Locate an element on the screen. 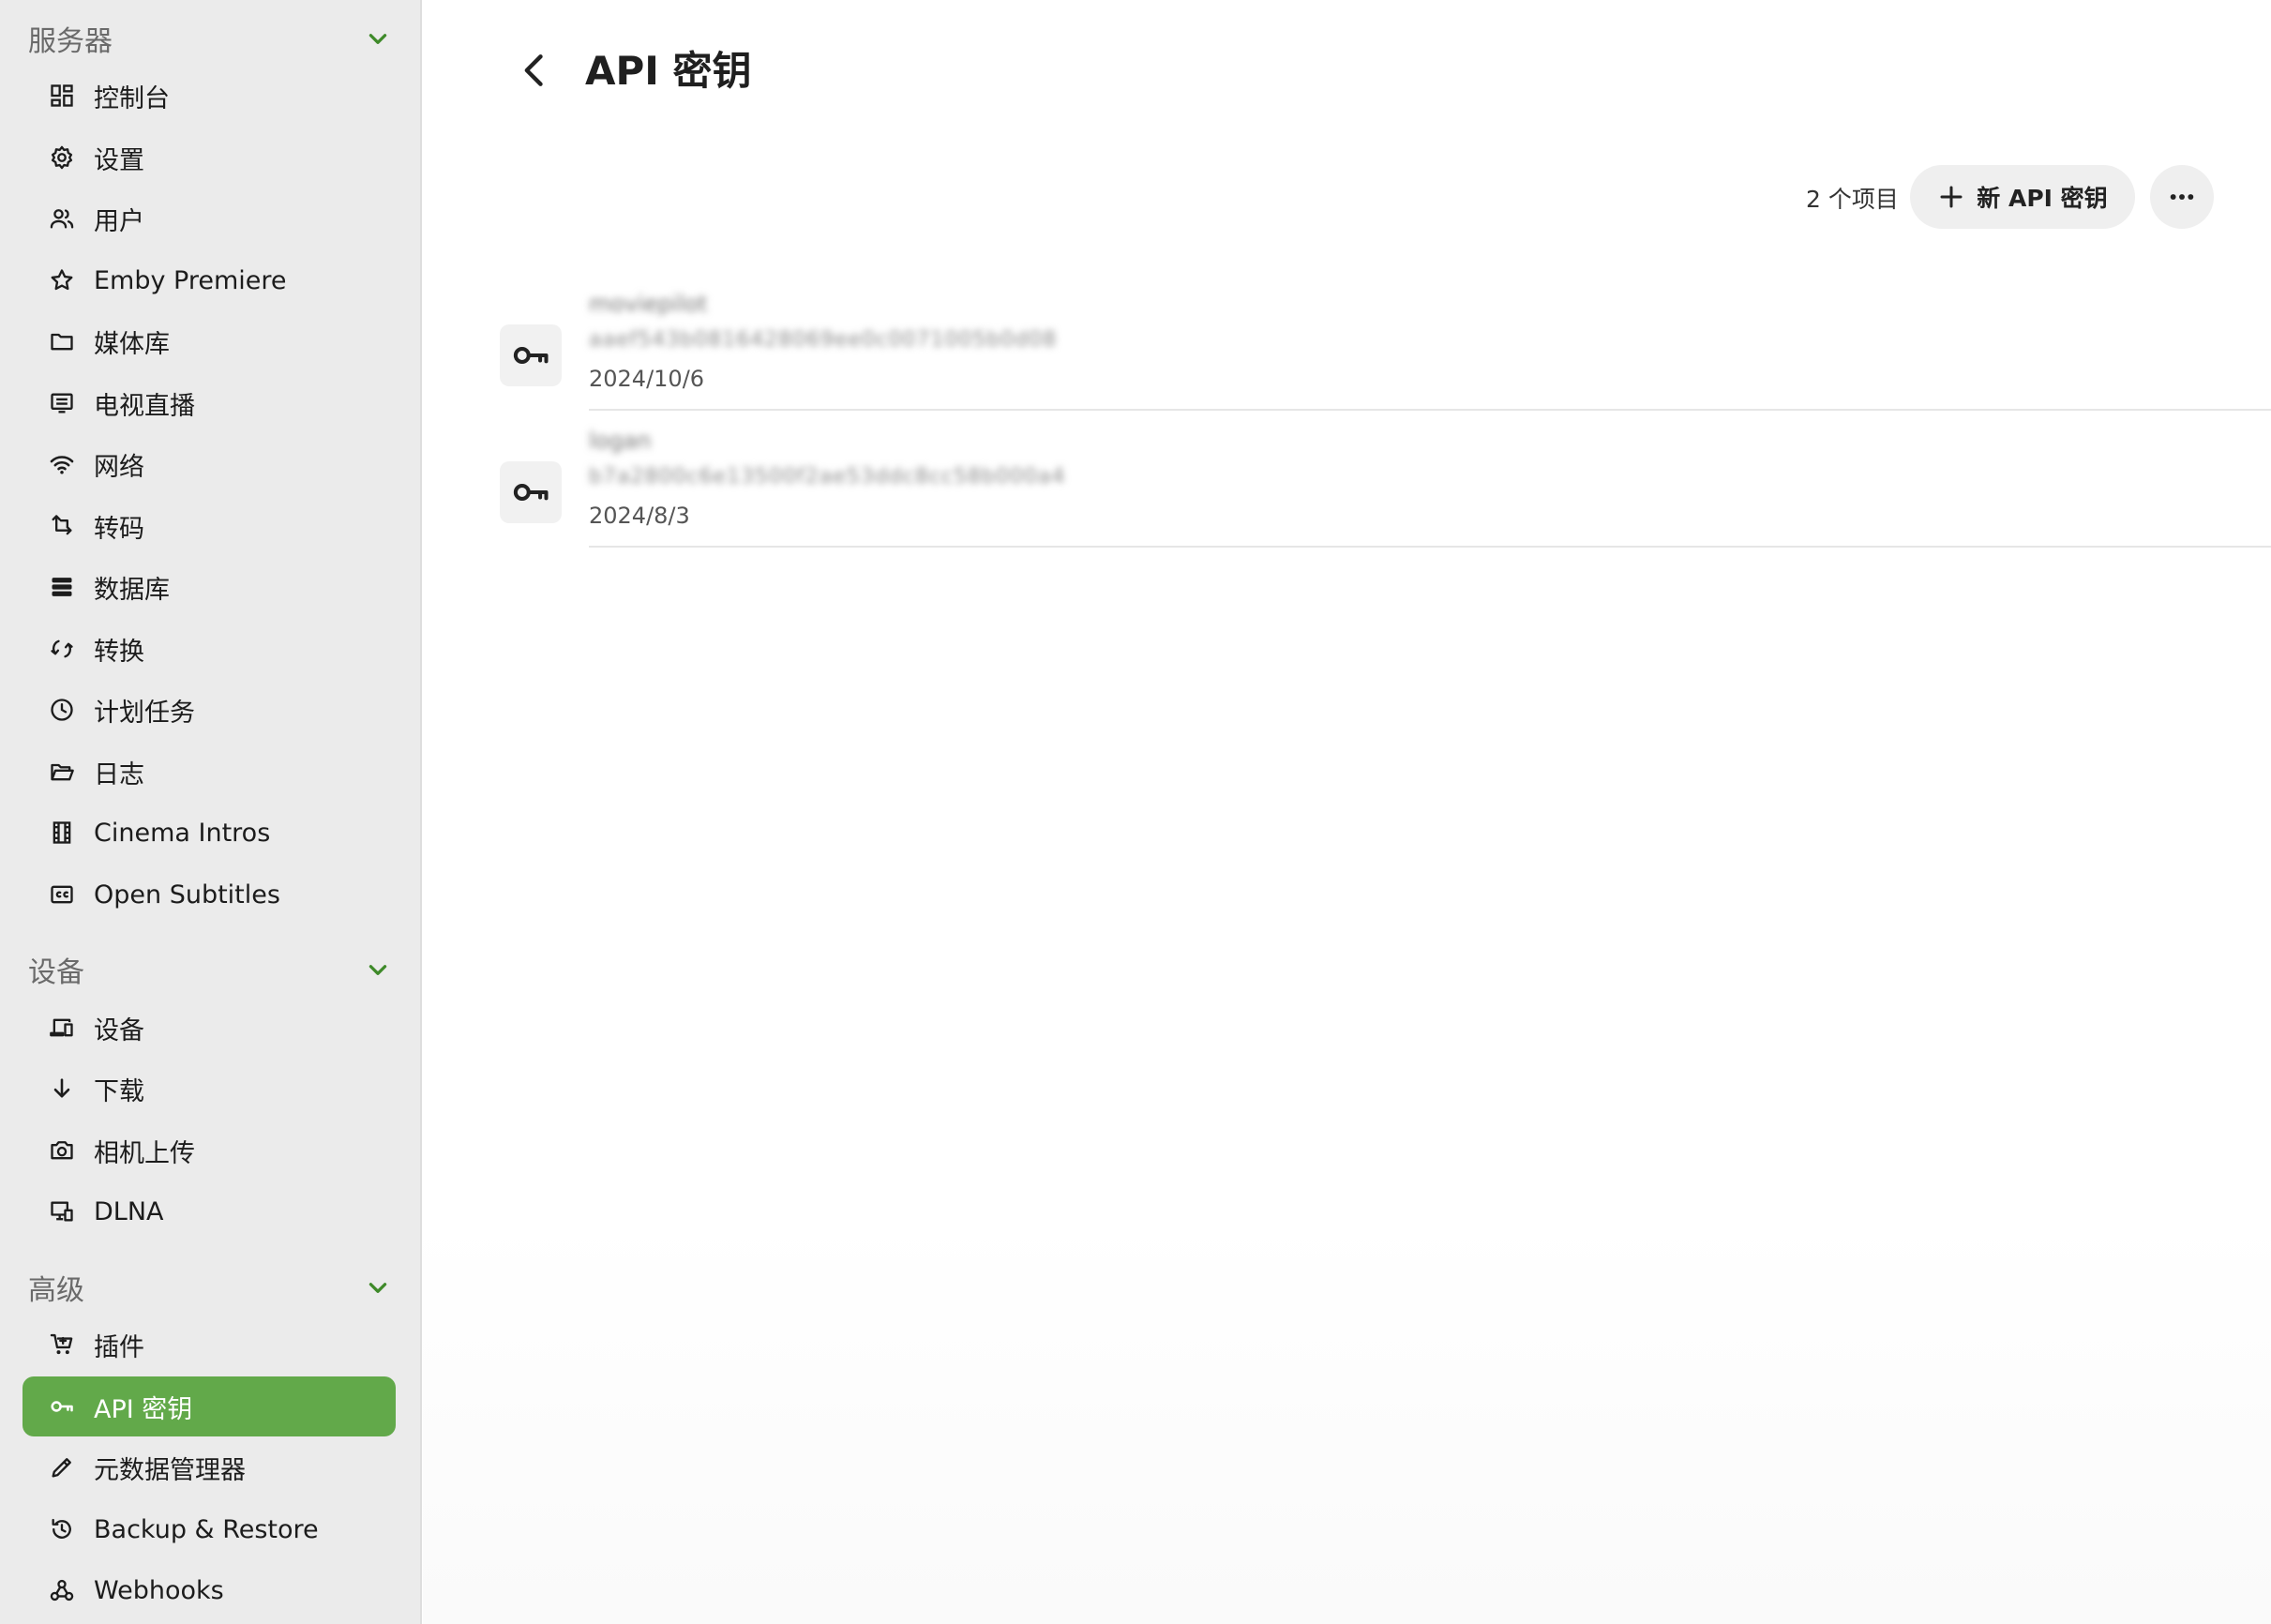  sidebar-item-label: 转码 is located at coordinates (119, 529).